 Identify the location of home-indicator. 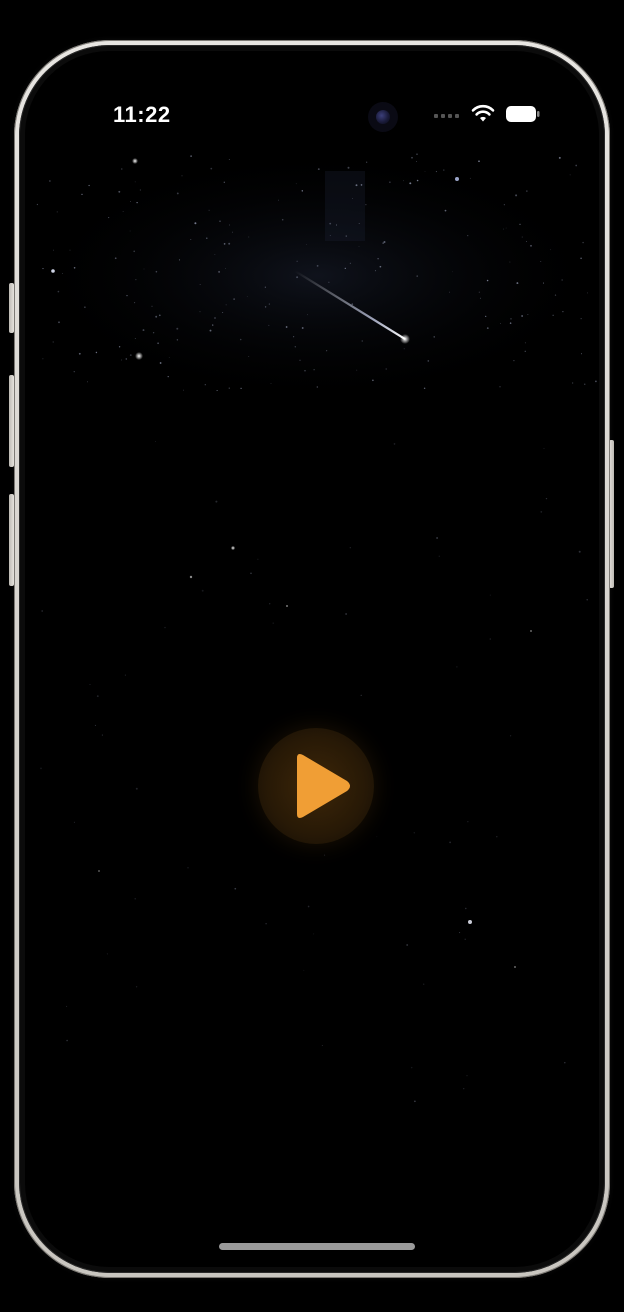
(317, 1246).